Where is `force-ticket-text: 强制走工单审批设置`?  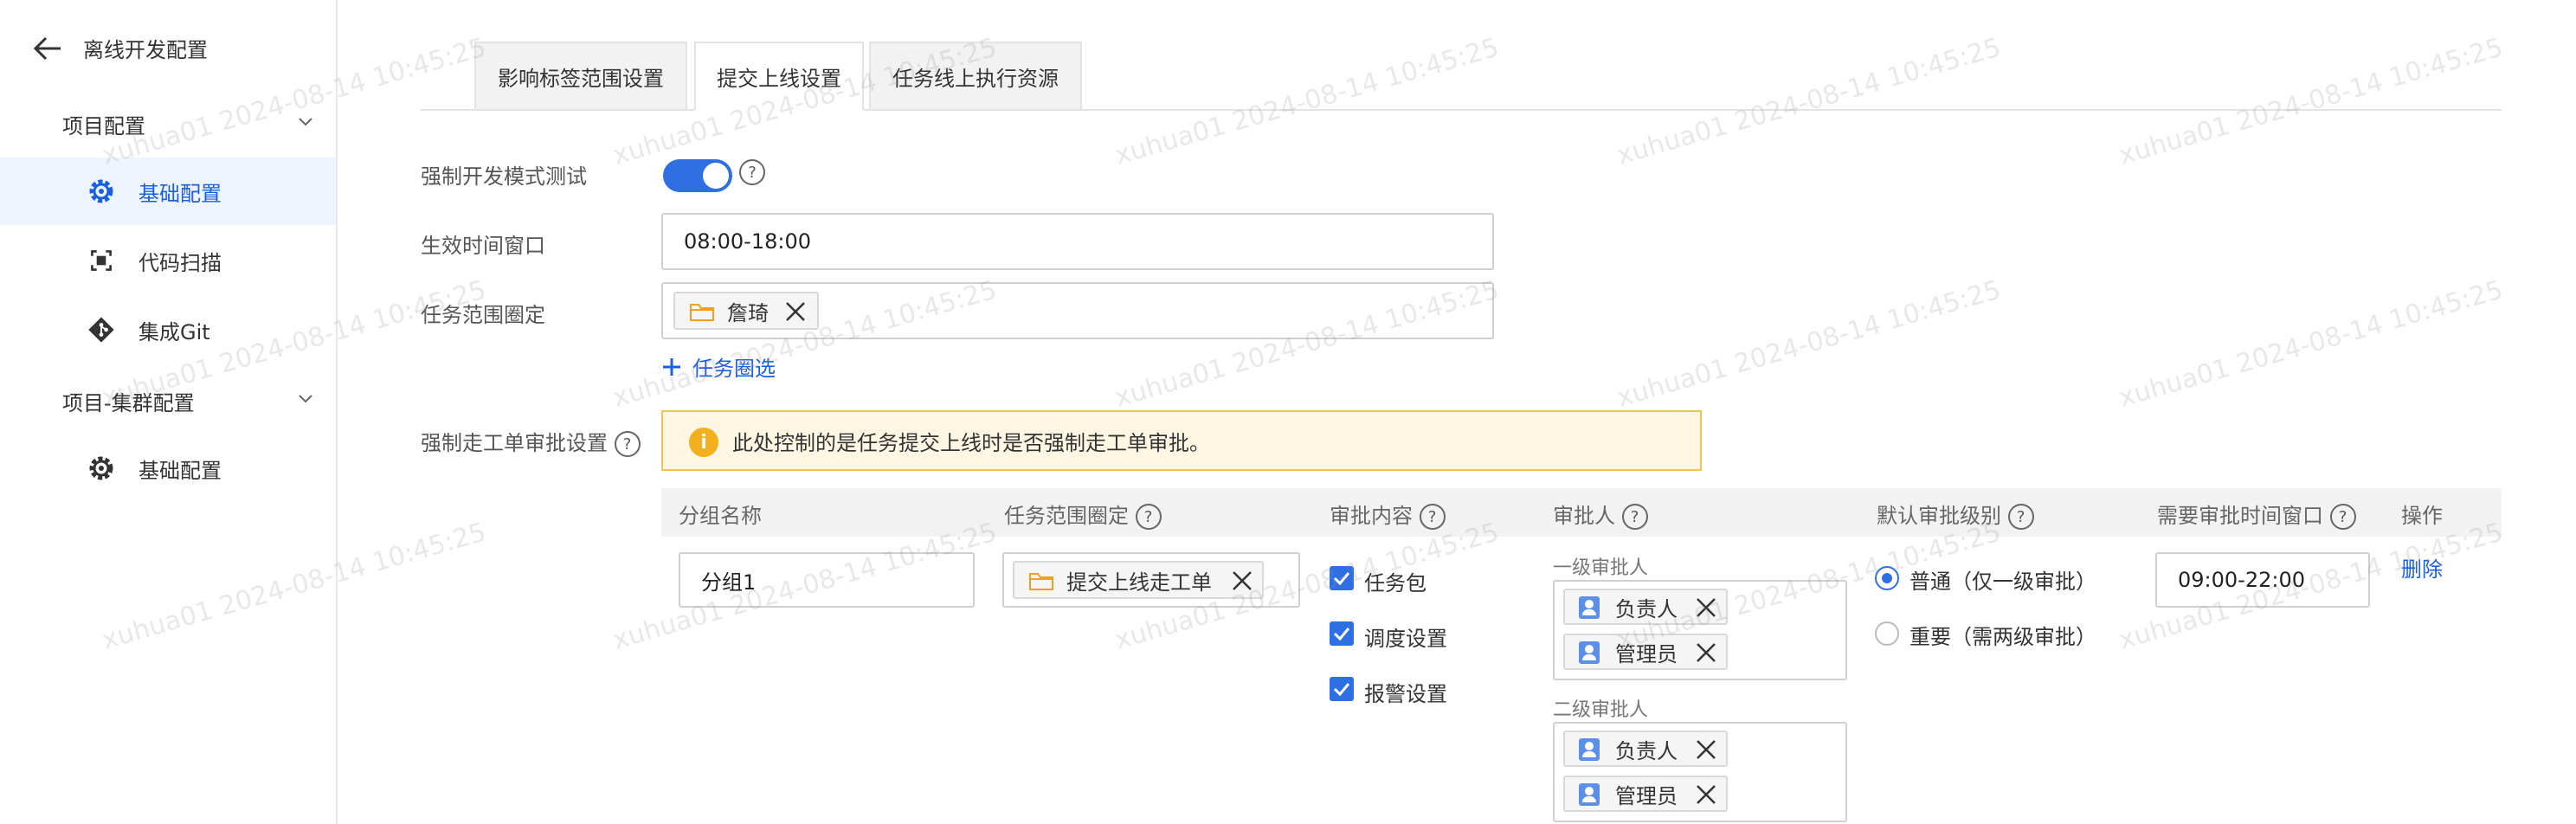
force-ticket-text: 强制走工单审批设置 is located at coordinates (514, 443).